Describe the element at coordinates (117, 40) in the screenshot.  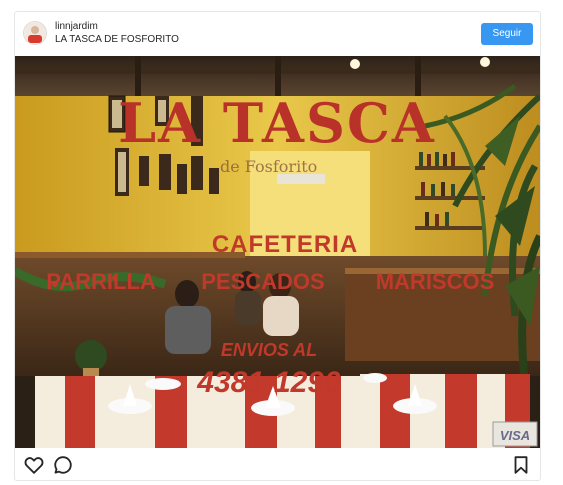
I see `location-tag: LA TASCA DE FOSFORITO` at that location.